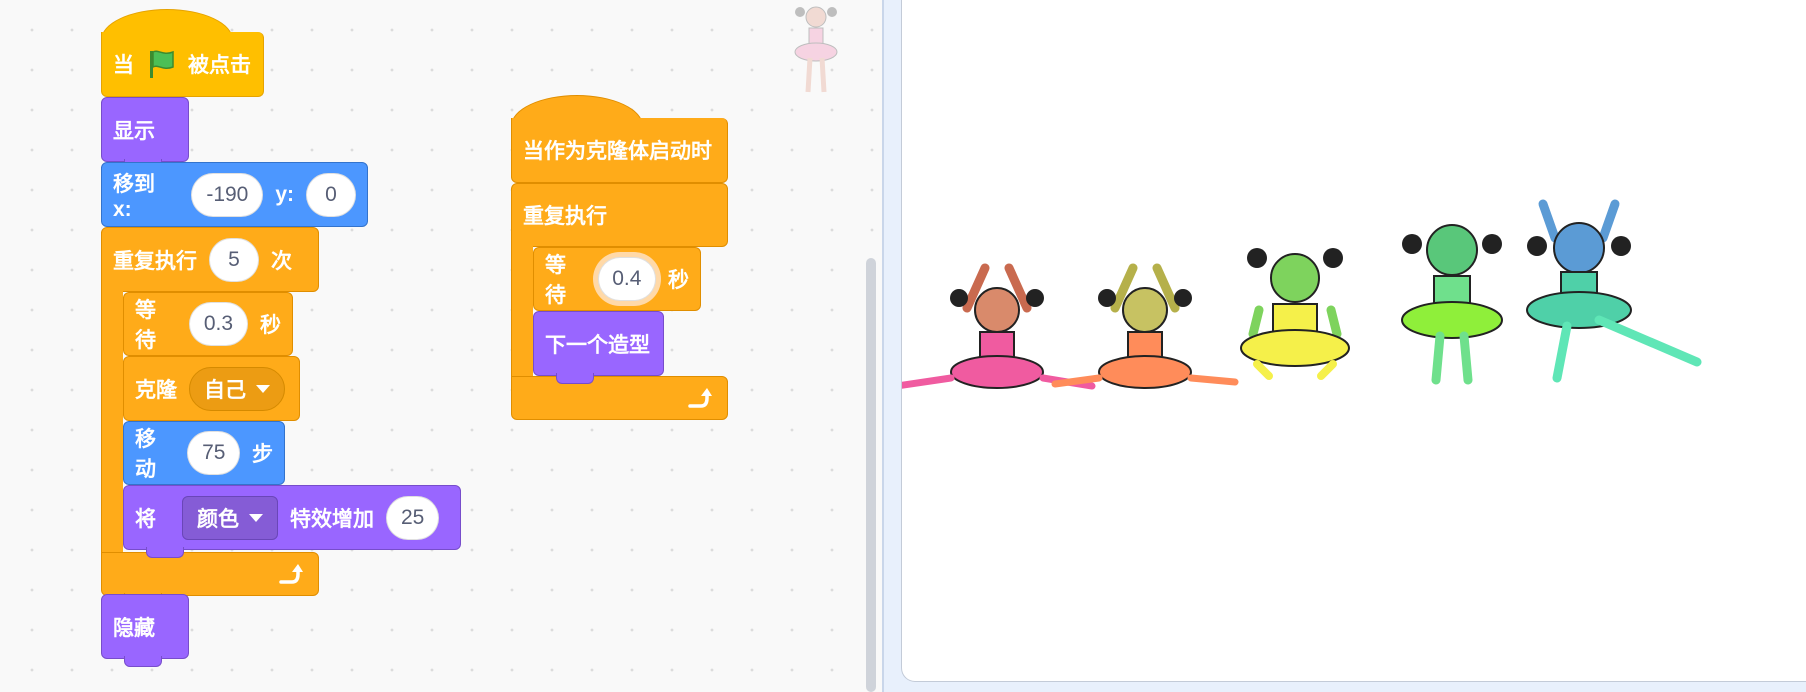 This screenshot has height=692, width=1806. I want to click on repeat-suffix-label: 次, so click(281, 261).